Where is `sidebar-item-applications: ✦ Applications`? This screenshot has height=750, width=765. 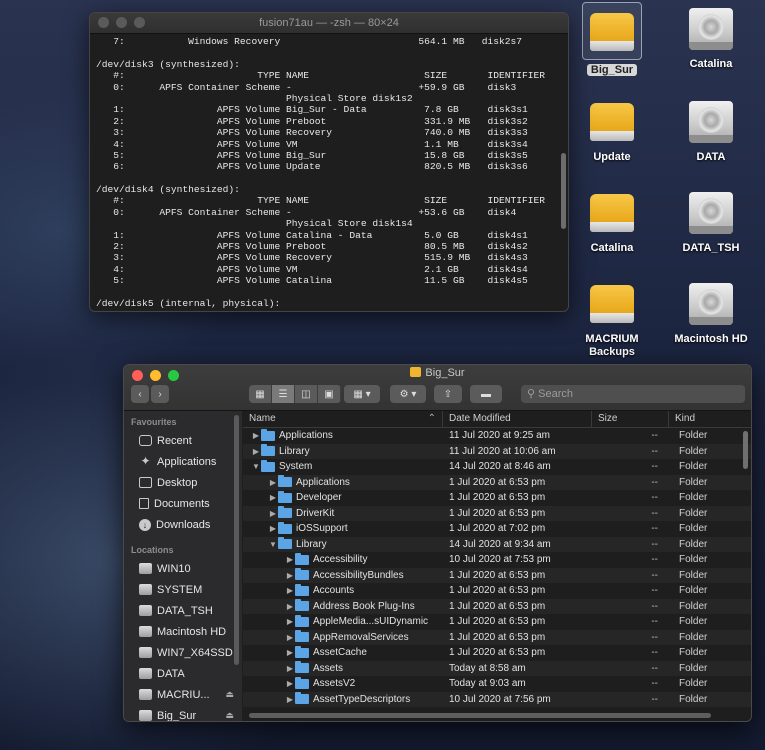
sidebar-item-applications: ✦ Applications is located at coordinates (183, 461).